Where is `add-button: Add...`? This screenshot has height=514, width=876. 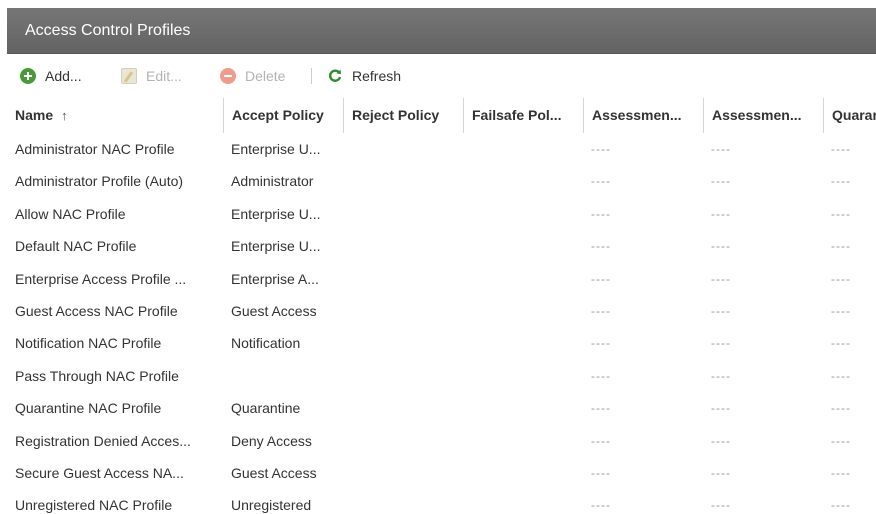
add-button: Add... is located at coordinates (51, 76).